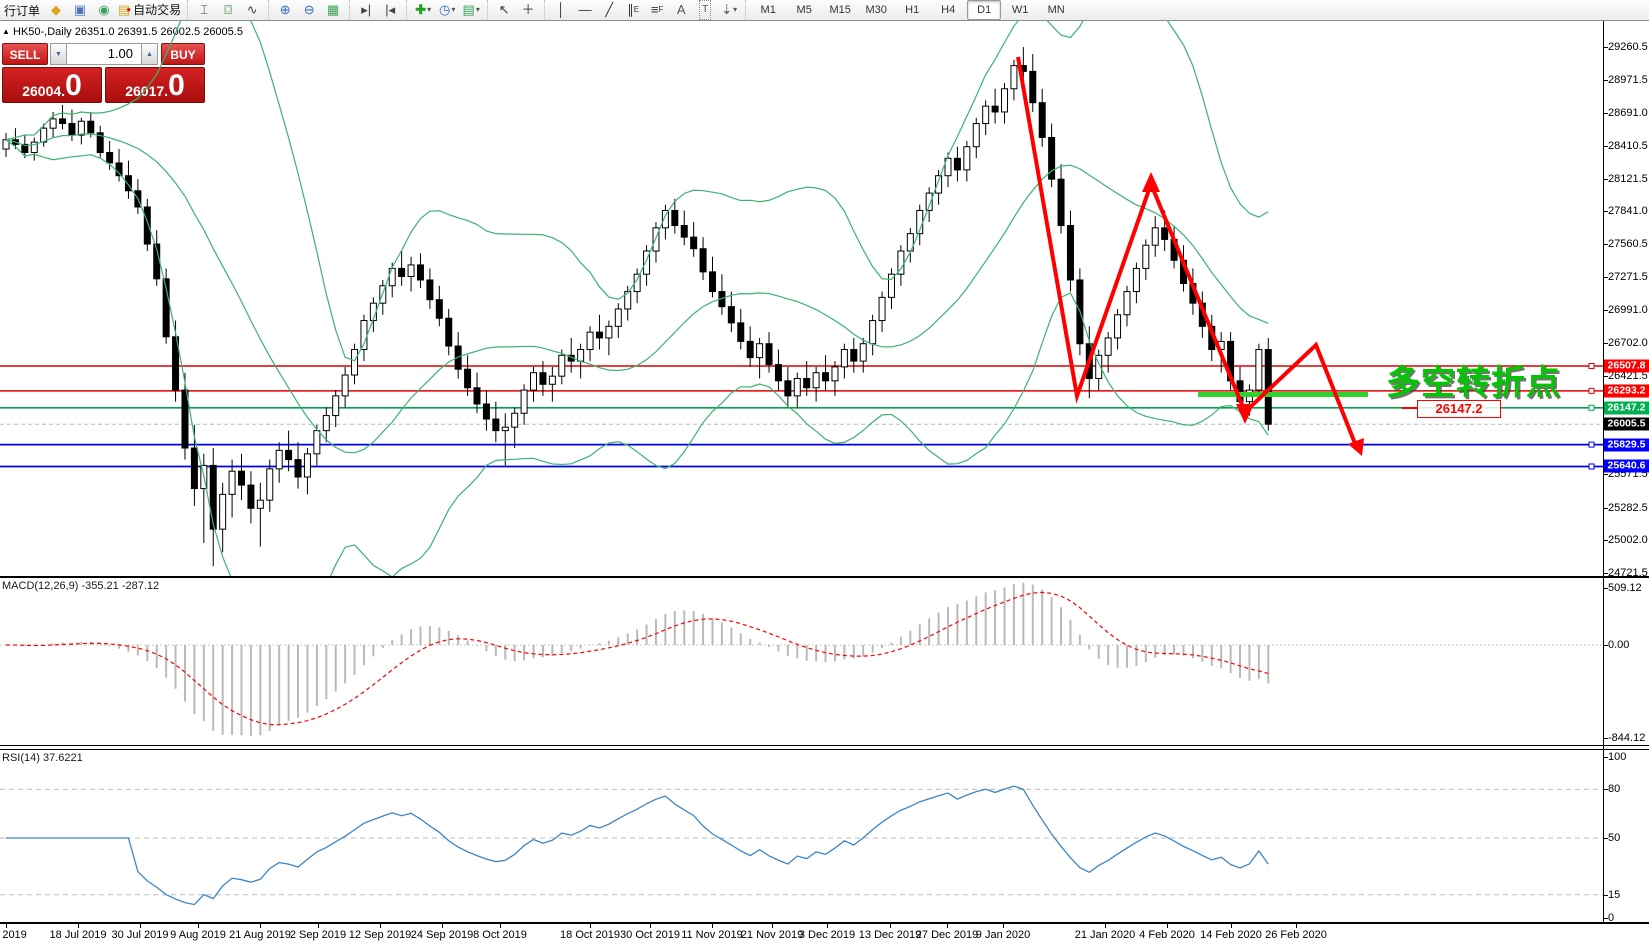  Describe the element at coordinates (1003, 935) in the screenshot. I see `date-label: 9 Jan 2020` at that location.